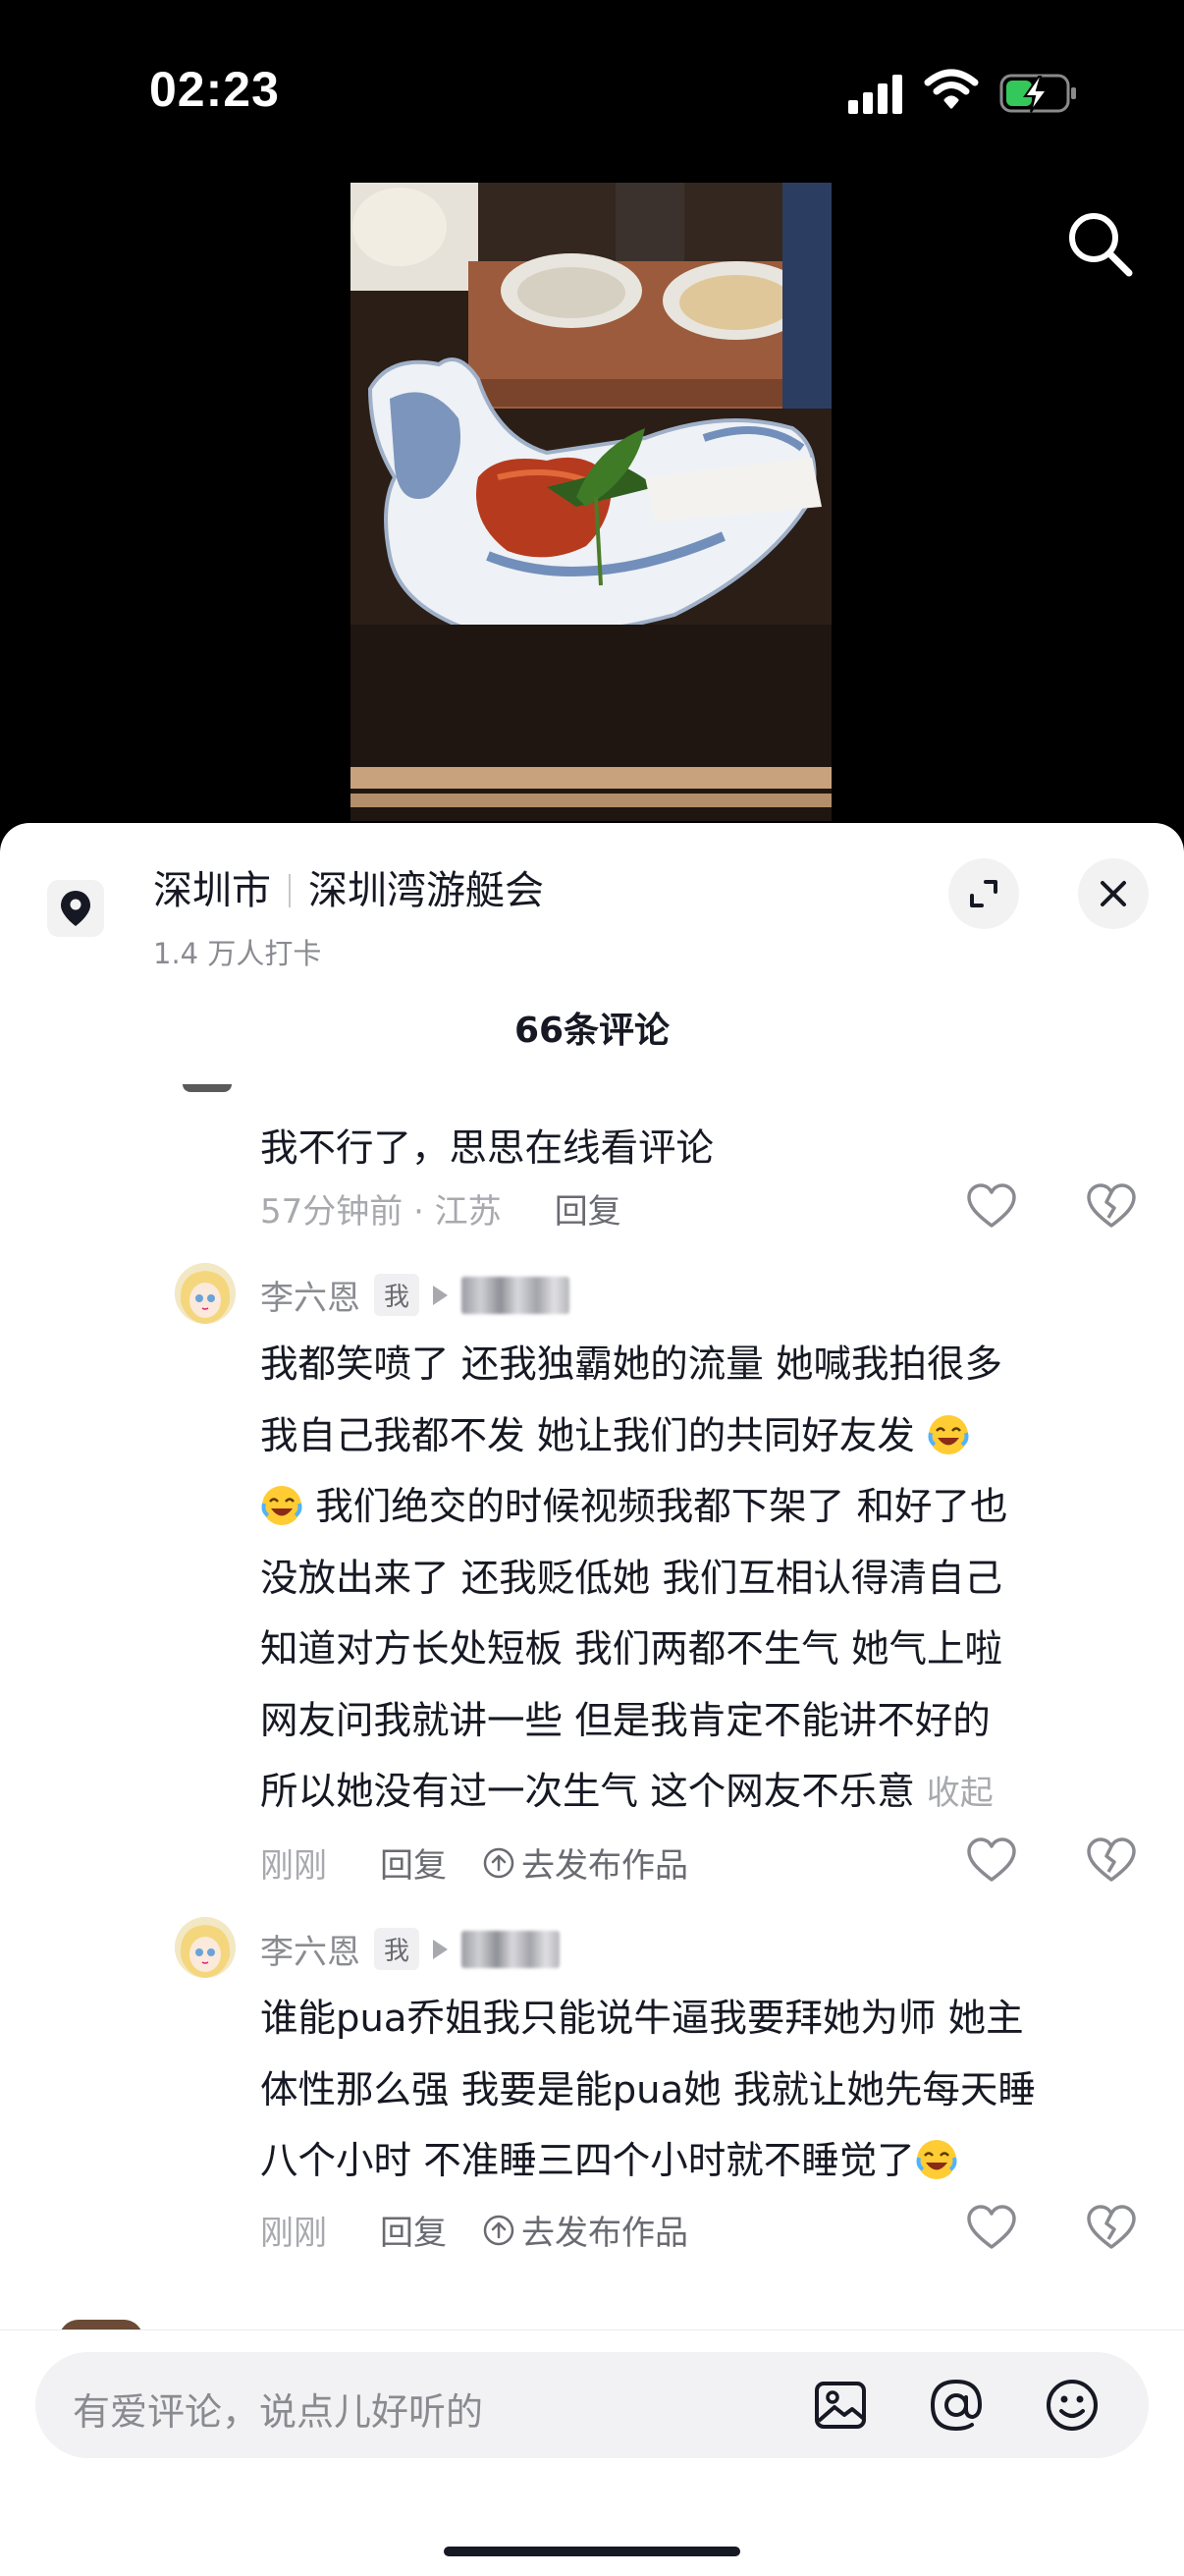 The width and height of the screenshot is (1184, 2576). I want to click on comment-line: 我不行了，思思在线看评论, so click(487, 1148).